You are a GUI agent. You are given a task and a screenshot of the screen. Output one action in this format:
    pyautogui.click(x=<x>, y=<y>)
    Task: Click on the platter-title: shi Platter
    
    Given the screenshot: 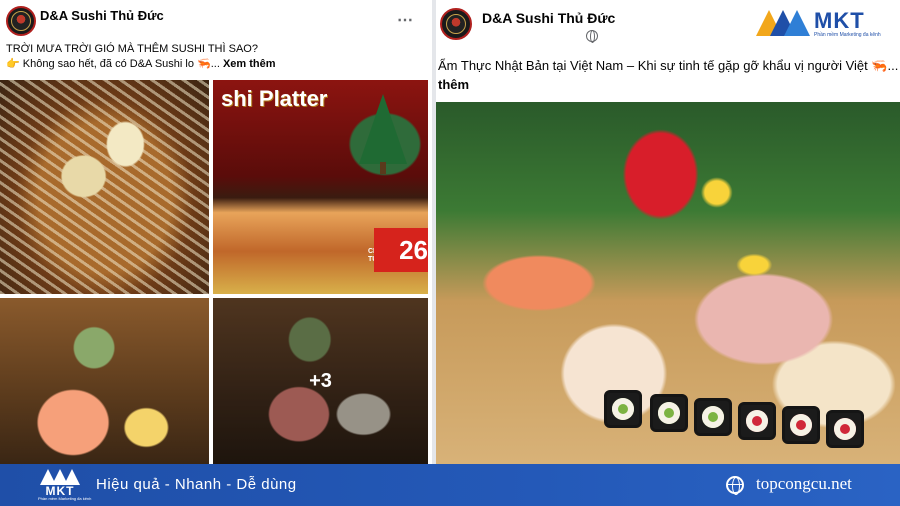 What is the action you would take?
    pyautogui.click(x=274, y=98)
    